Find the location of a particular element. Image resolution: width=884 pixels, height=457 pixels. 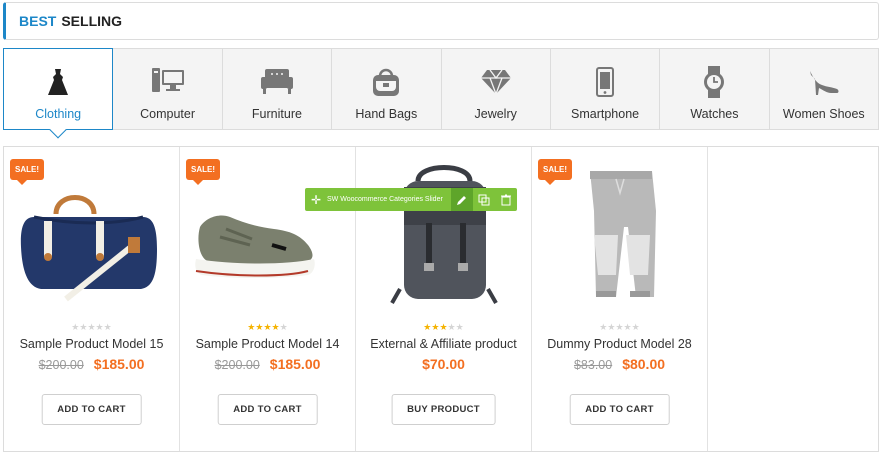

sofa-icon is located at coordinates (277, 82).